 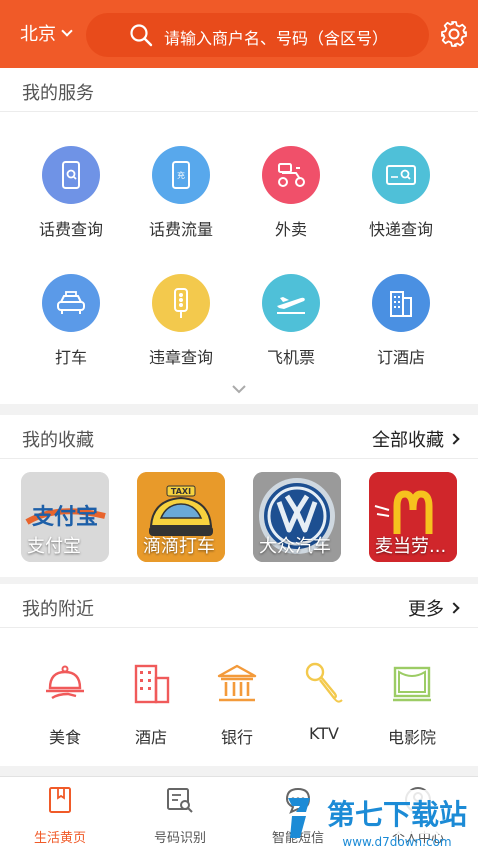 I want to click on service-taxi: 打车, so click(x=71, y=321).